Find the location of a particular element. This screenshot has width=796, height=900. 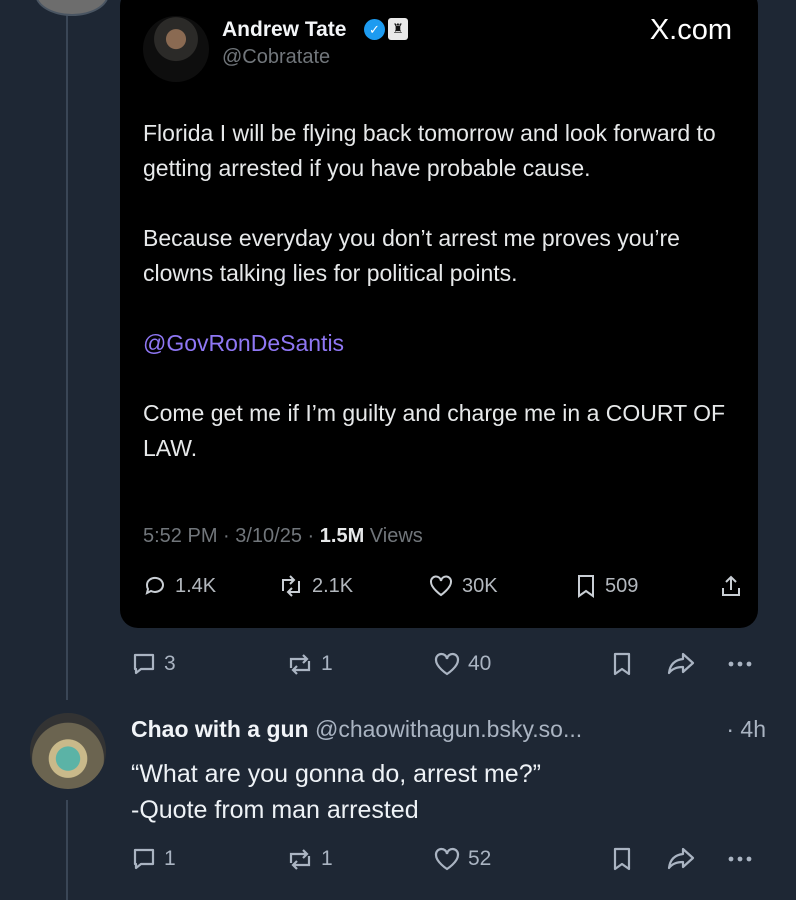

affiliation-badge-icon: ♜ is located at coordinates (398, 29).